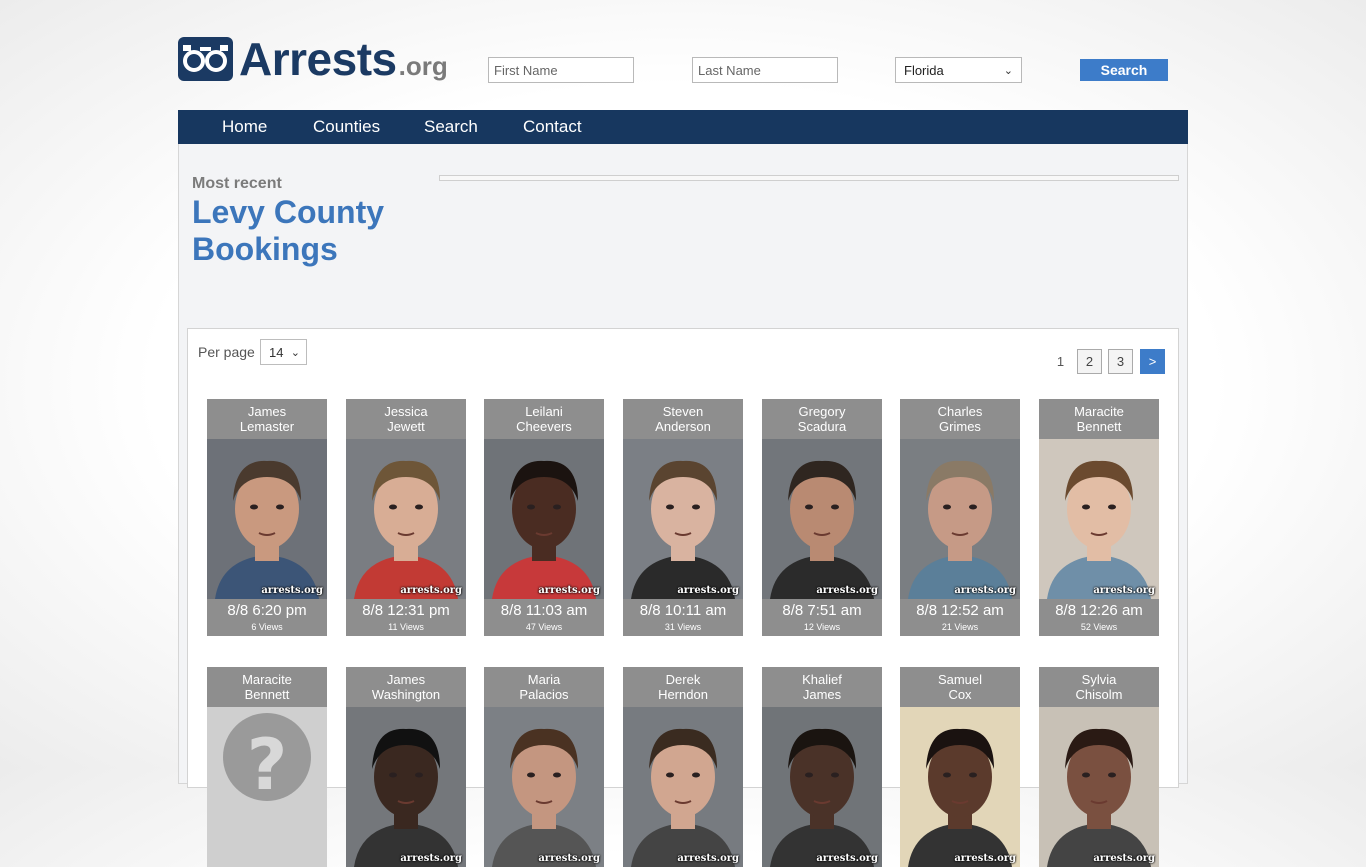  What do you see at coordinates (205, 59) in the screenshot?
I see `handcuffs-icon` at bounding box center [205, 59].